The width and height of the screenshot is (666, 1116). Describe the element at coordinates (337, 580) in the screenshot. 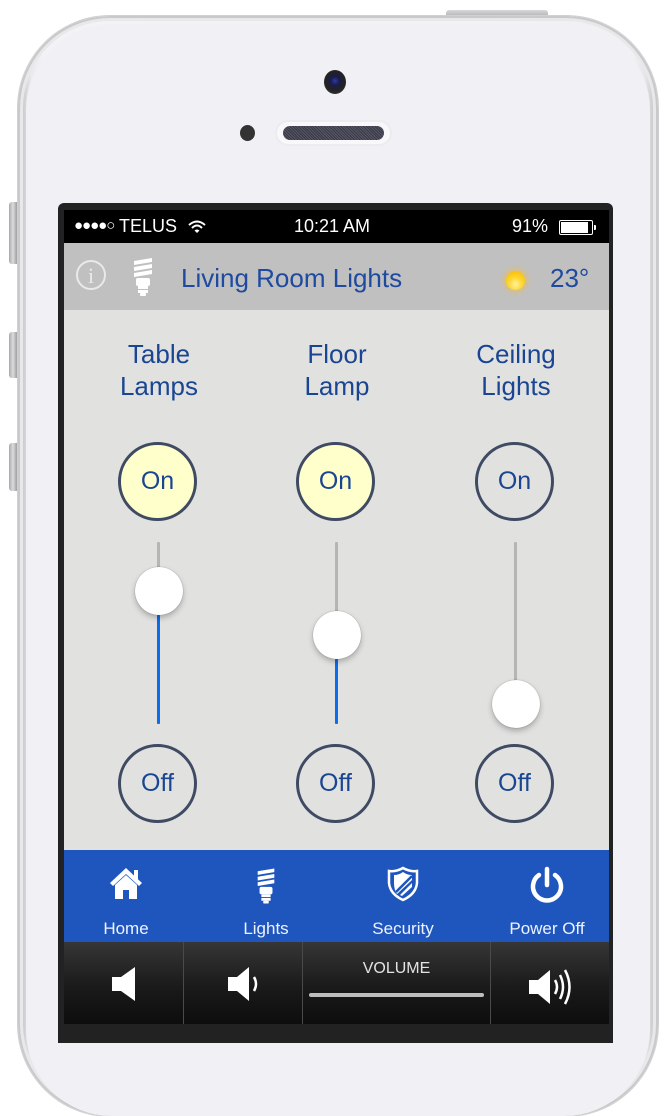

I see `light-control-floor-lamp: Floor Lamp On Off` at that location.